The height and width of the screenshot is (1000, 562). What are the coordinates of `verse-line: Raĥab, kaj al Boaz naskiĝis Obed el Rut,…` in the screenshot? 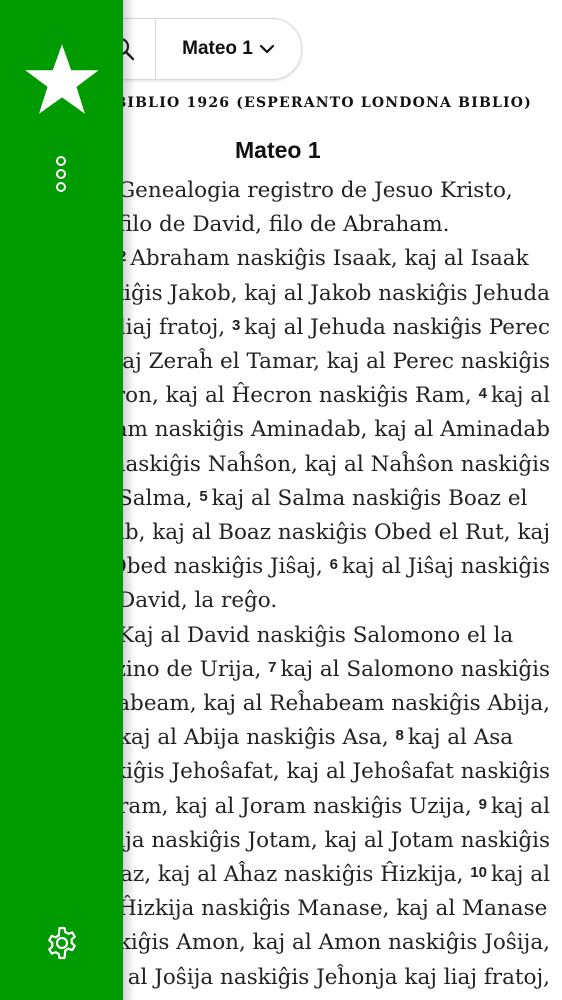 It's located at (309, 532).